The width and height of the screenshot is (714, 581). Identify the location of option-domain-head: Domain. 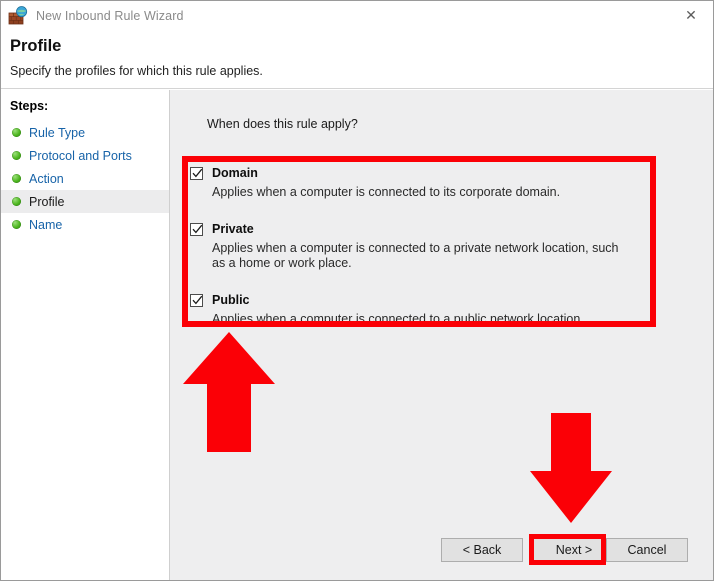
(418, 173).